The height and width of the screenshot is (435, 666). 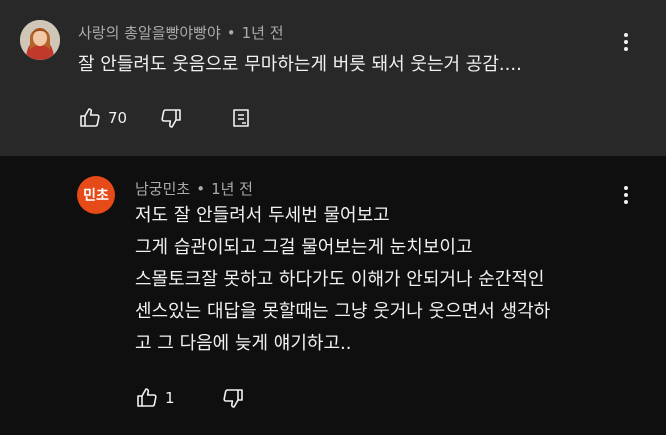 What do you see at coordinates (194, 188) in the screenshot?
I see `reply-meta: 남궁민초 • 1년 전` at bounding box center [194, 188].